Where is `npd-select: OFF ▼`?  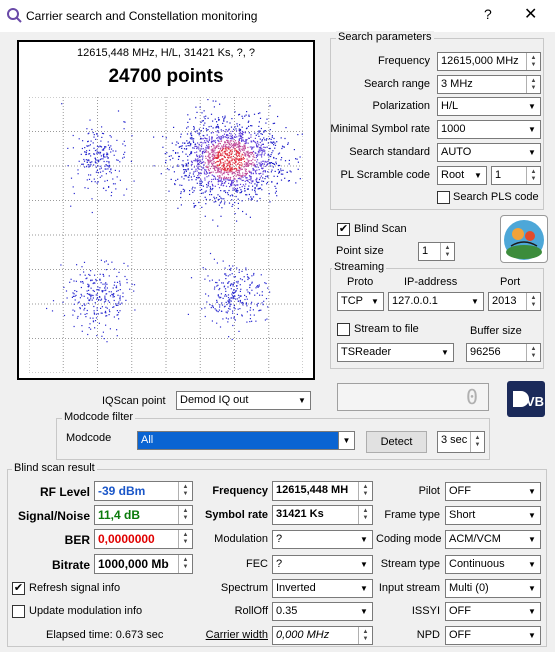 npd-select: OFF ▼ is located at coordinates (493, 635).